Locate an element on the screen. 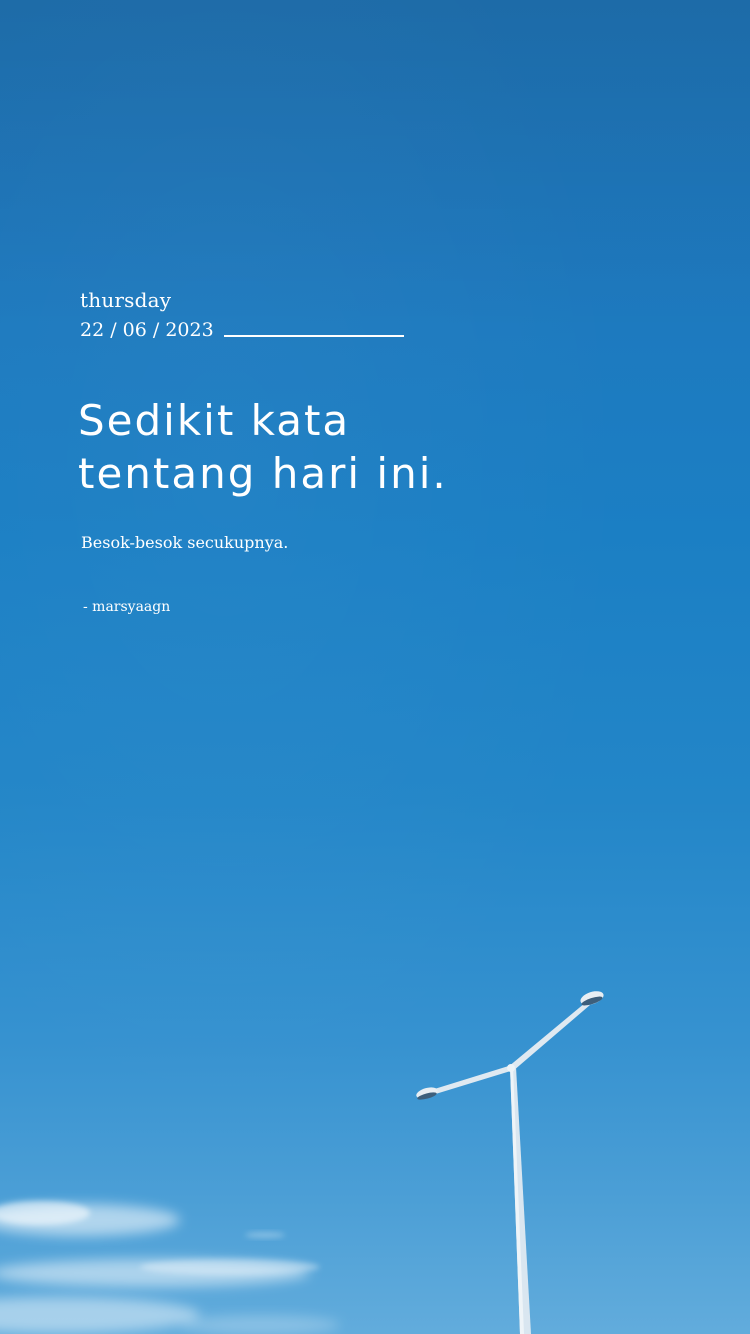  day-label: thursday is located at coordinates (126, 300).